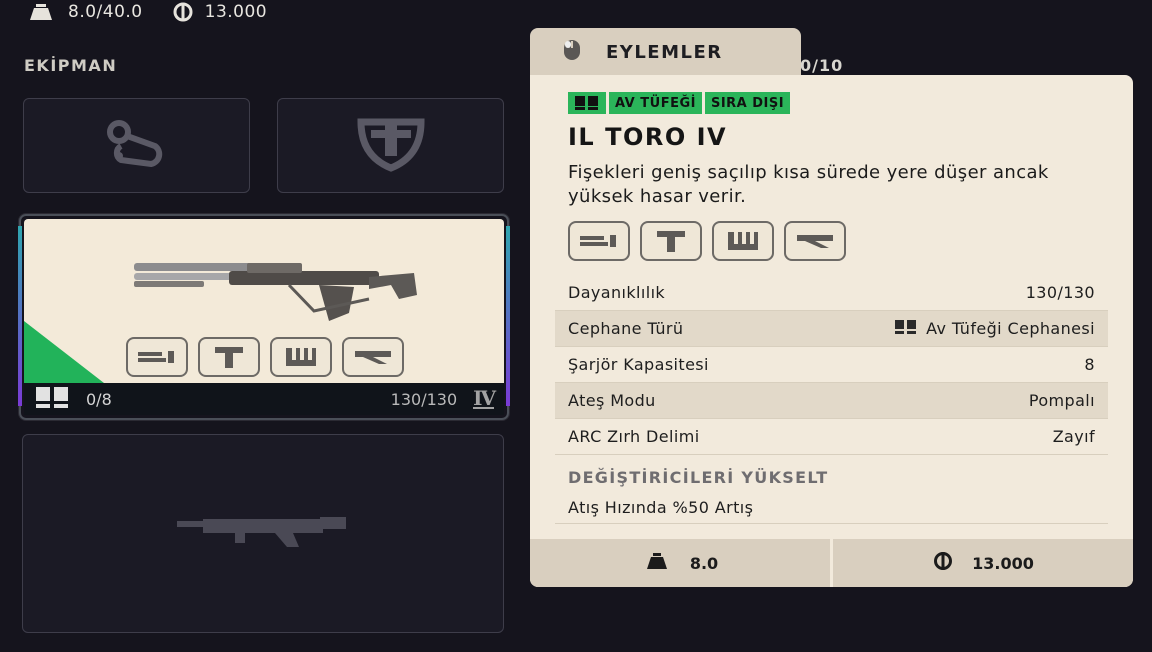 This screenshot has height=652, width=1152. I want to click on actions-tab: EYLEMLER, so click(665, 52).